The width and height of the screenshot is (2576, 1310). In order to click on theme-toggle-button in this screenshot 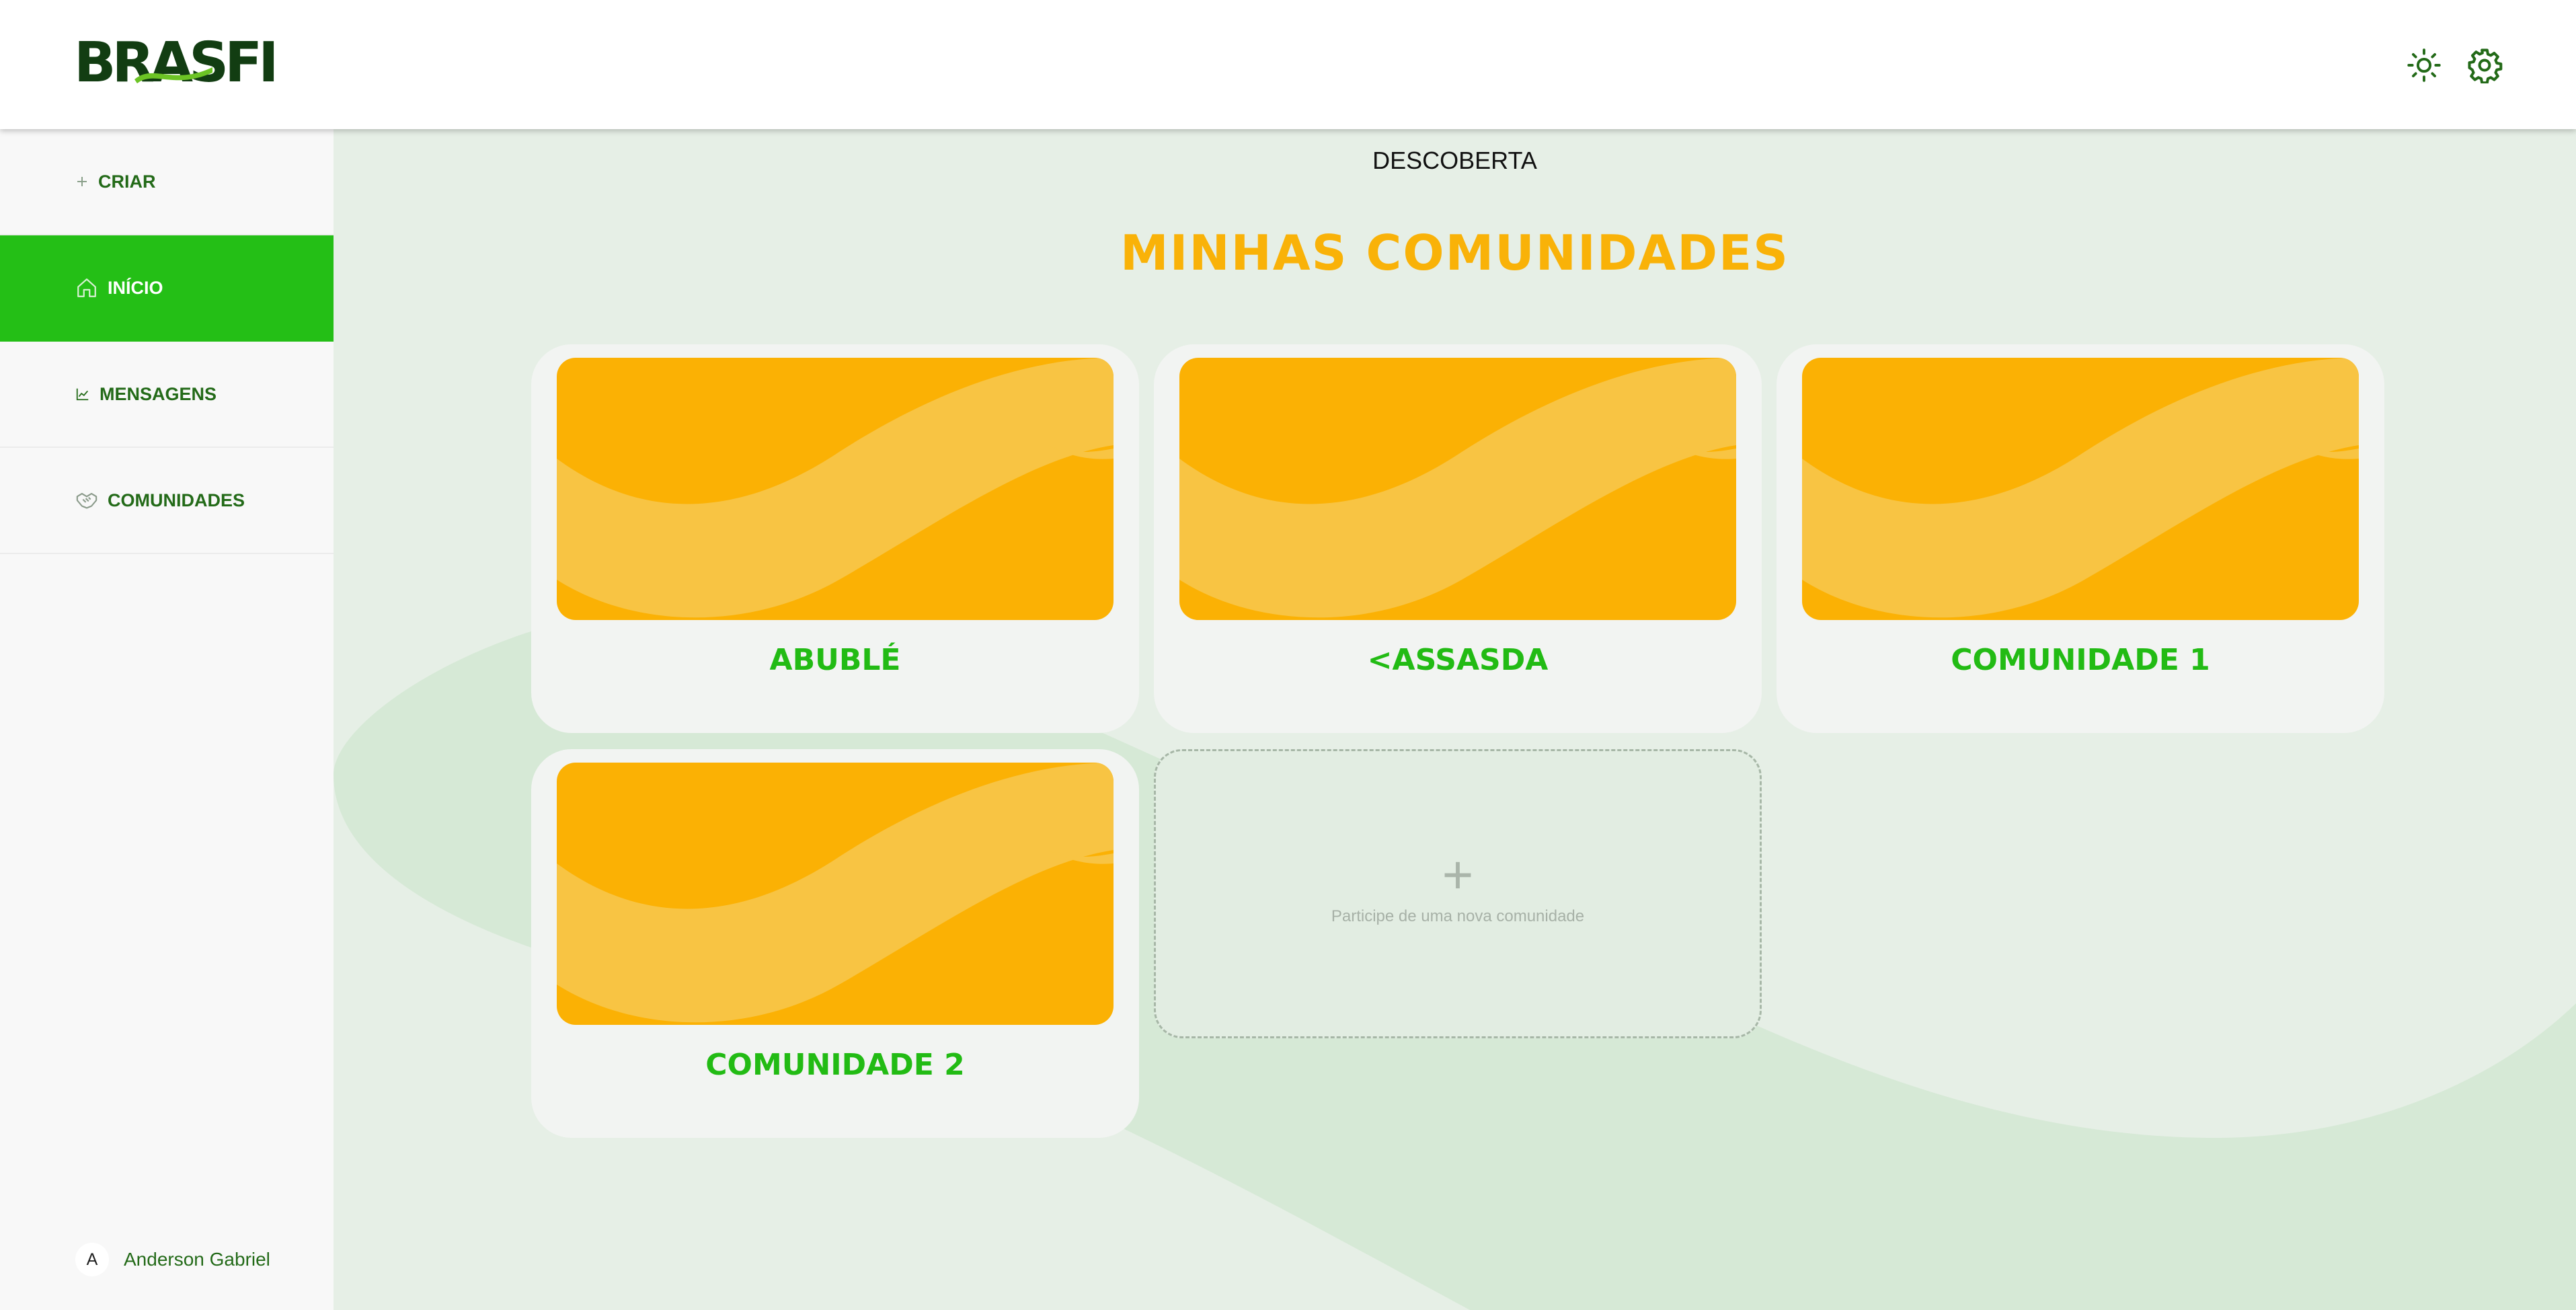, I will do `click(2424, 65)`.